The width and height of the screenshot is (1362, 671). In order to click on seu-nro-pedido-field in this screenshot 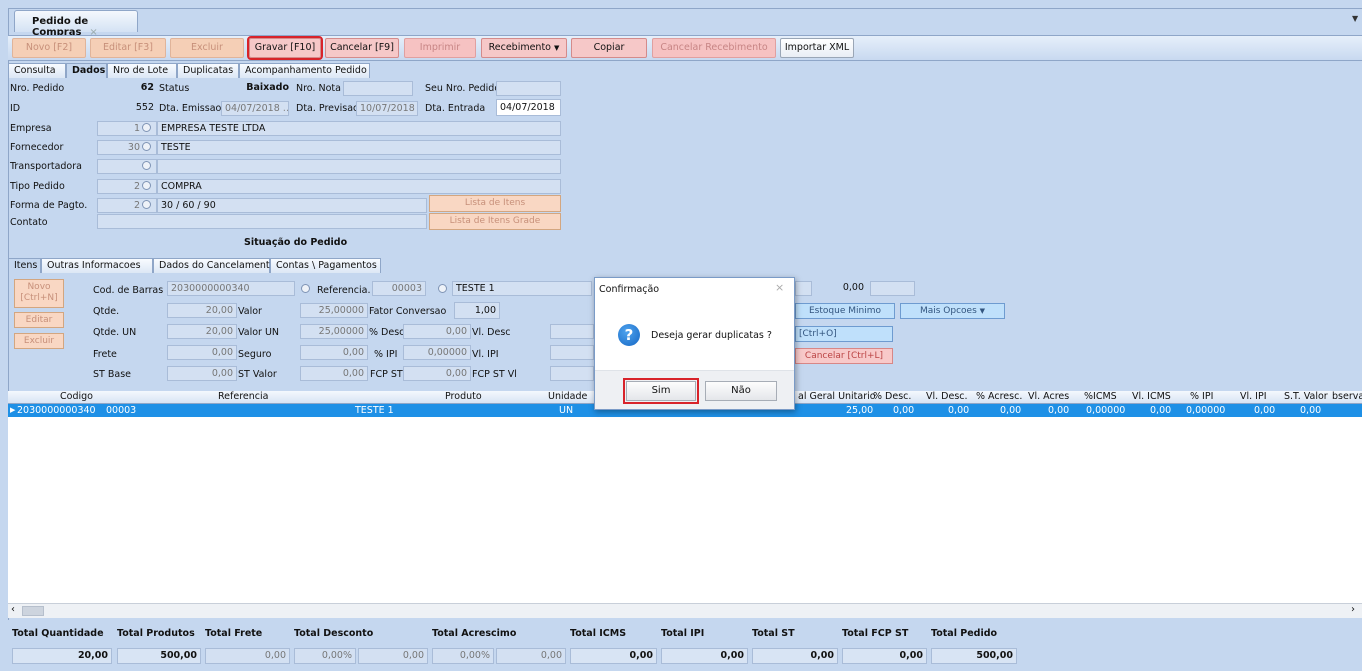, I will do `click(528, 88)`.